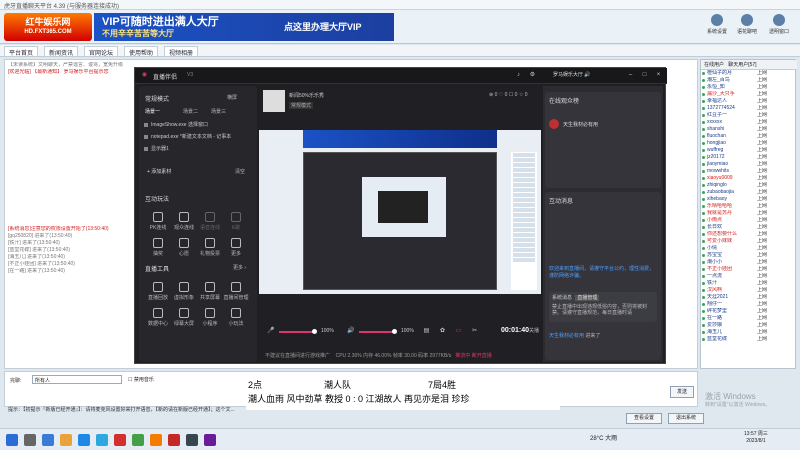 Image resolution: width=800 pixels, height=450 pixels. Describe the element at coordinates (48, 27) in the screenshot. I see `brand-logo: 红牛娱乐网 HD.FXT365.COM` at that location.